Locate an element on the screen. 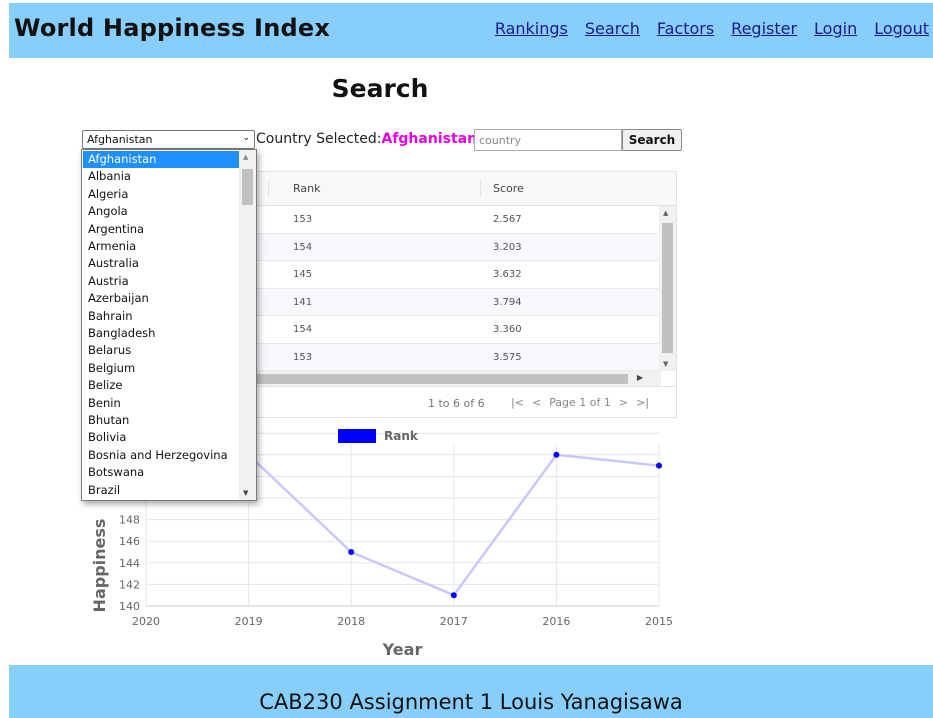 The height and width of the screenshot is (718, 933). last-page-icon: >| is located at coordinates (642, 402).